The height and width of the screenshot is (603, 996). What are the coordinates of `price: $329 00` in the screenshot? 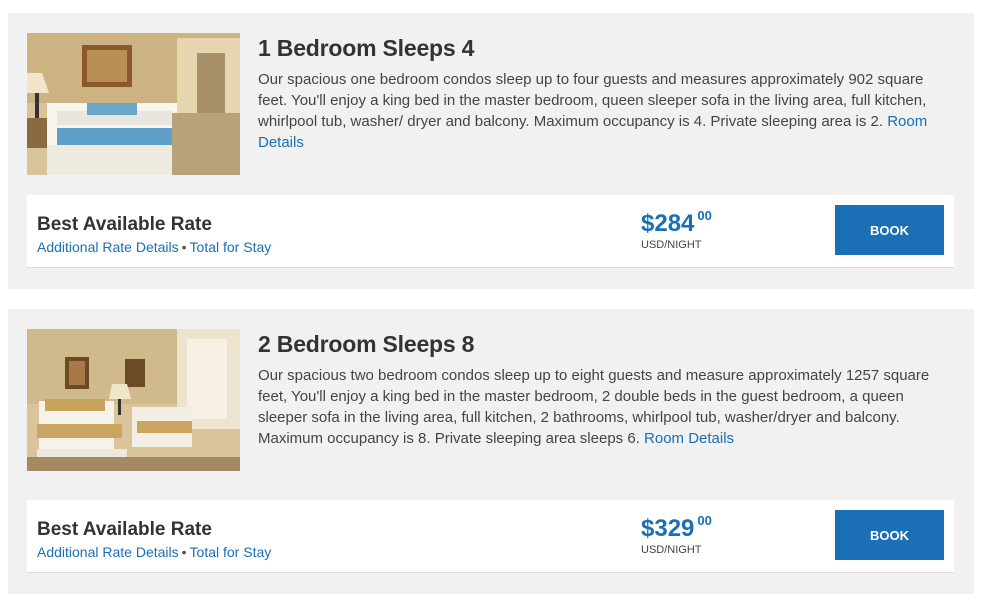 It's located at (676, 528).